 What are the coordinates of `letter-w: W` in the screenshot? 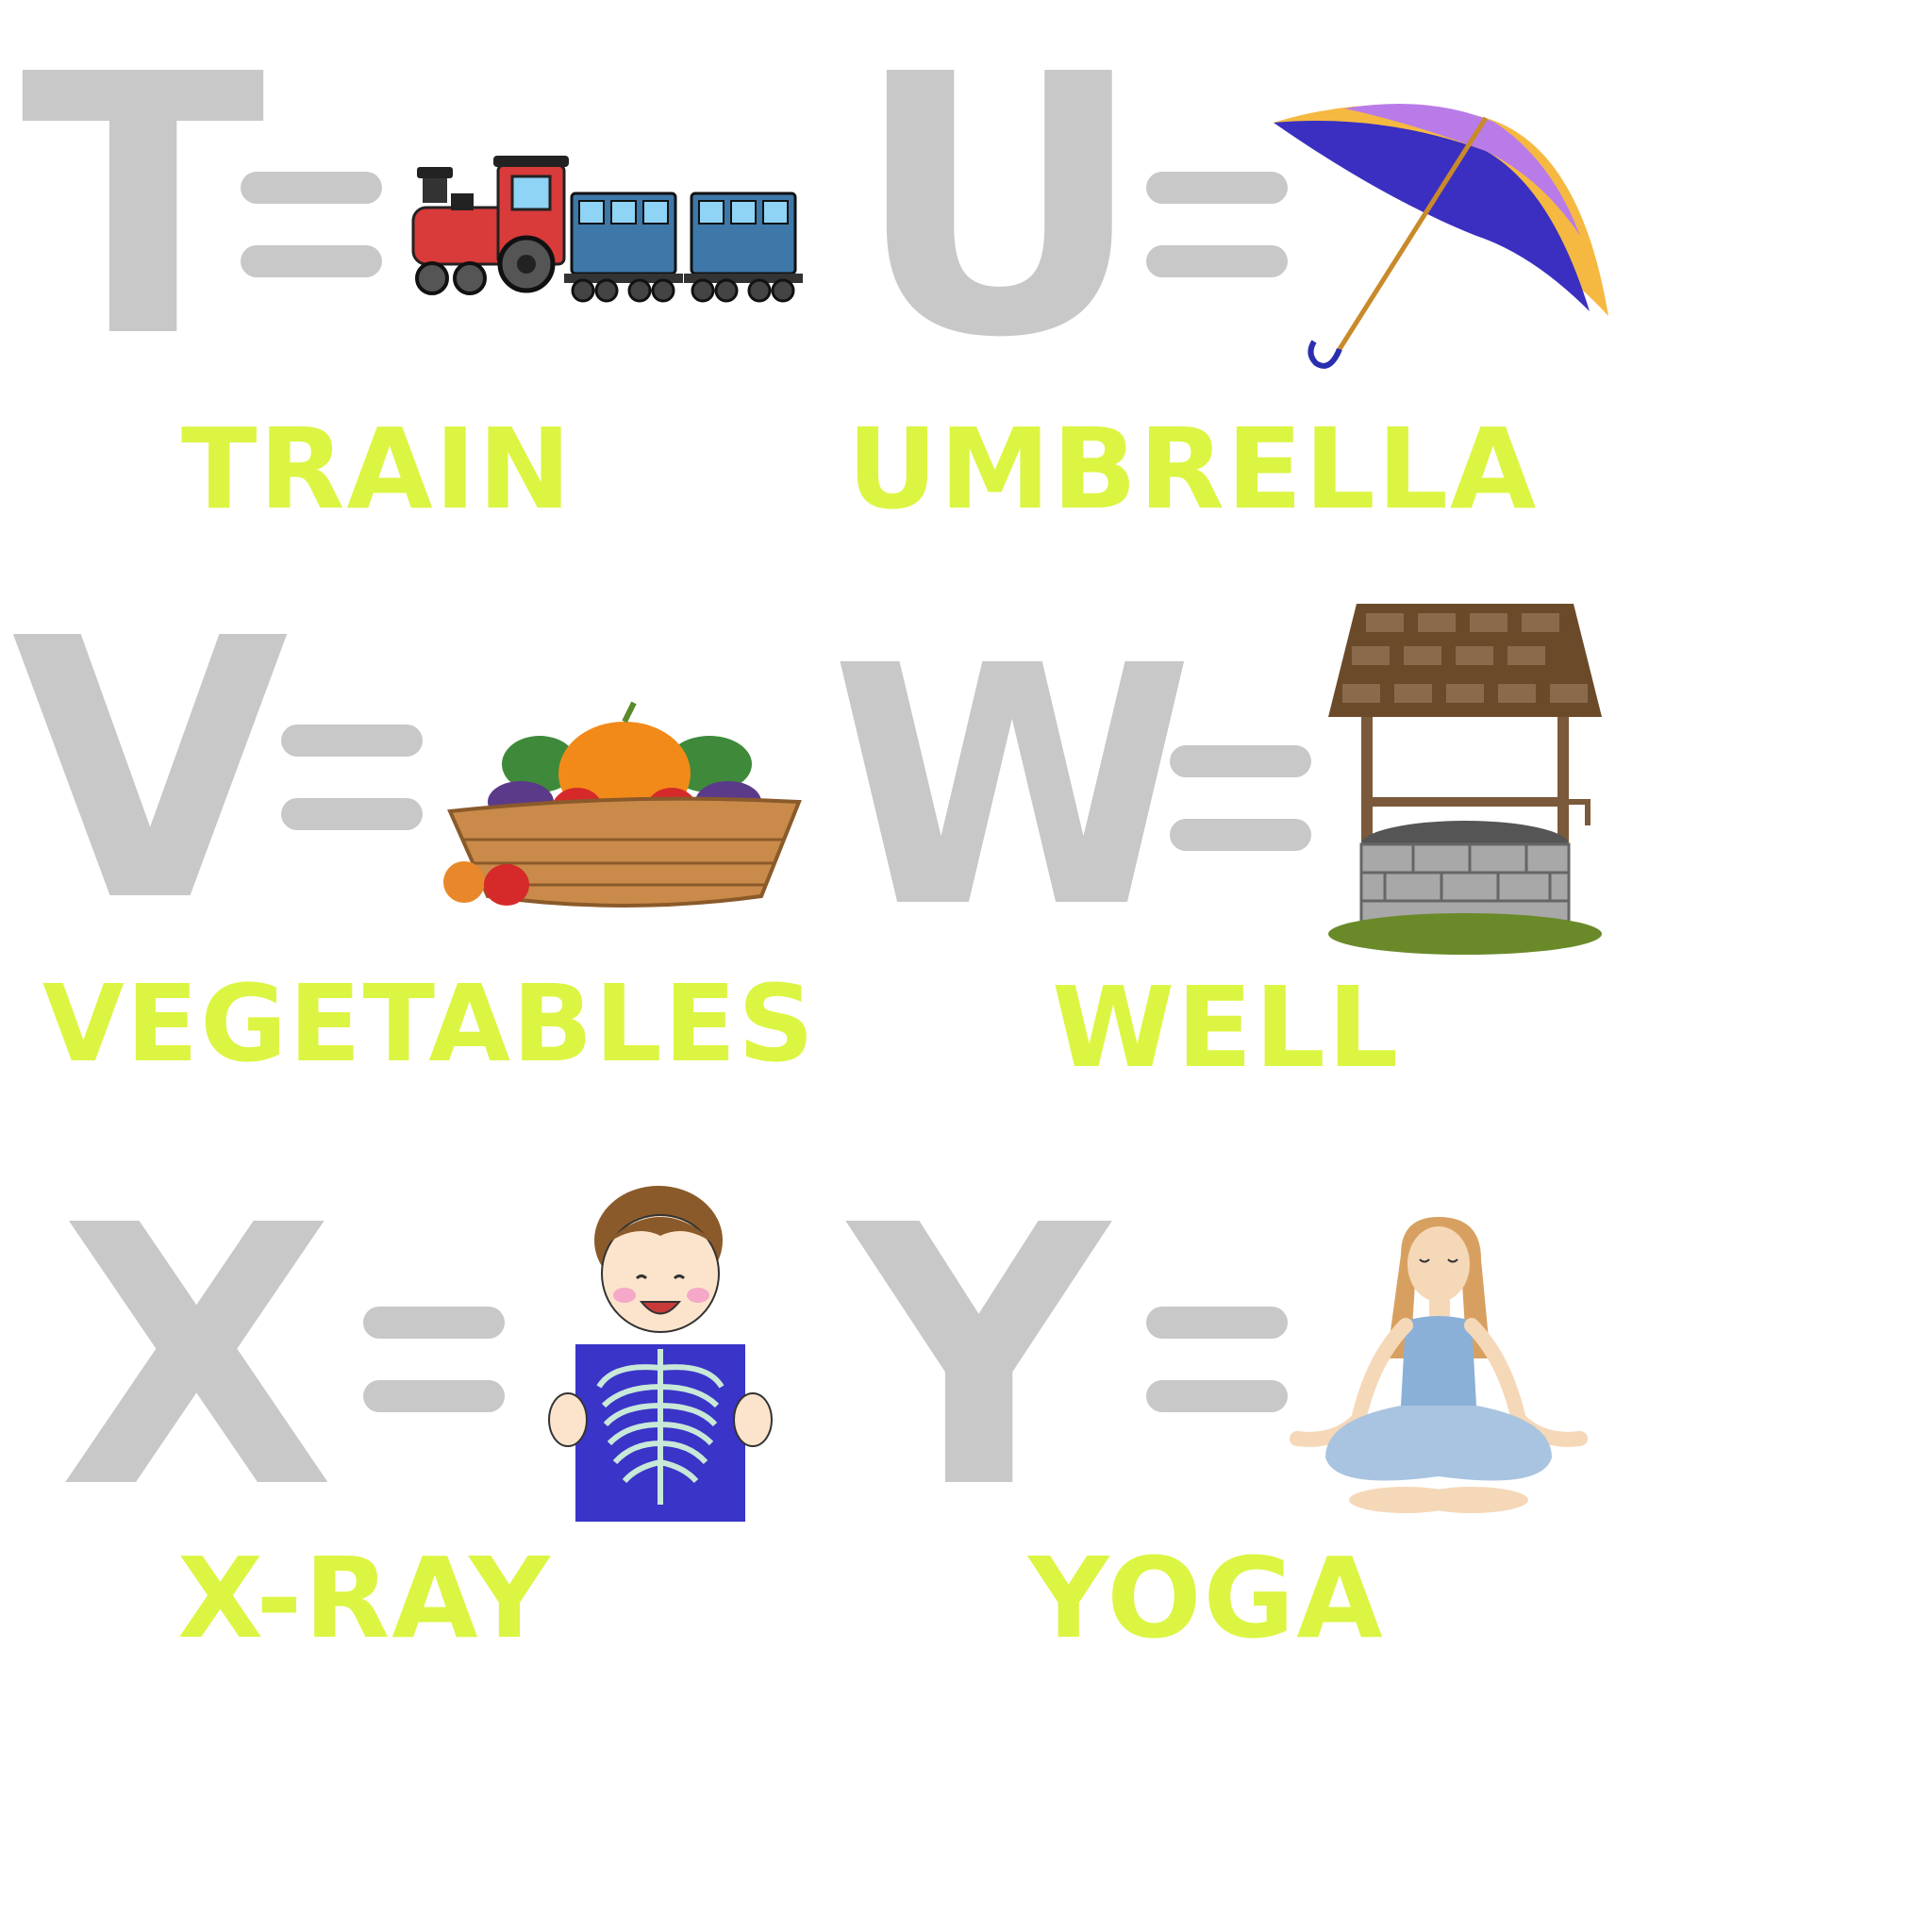 It's located at (1013, 788).